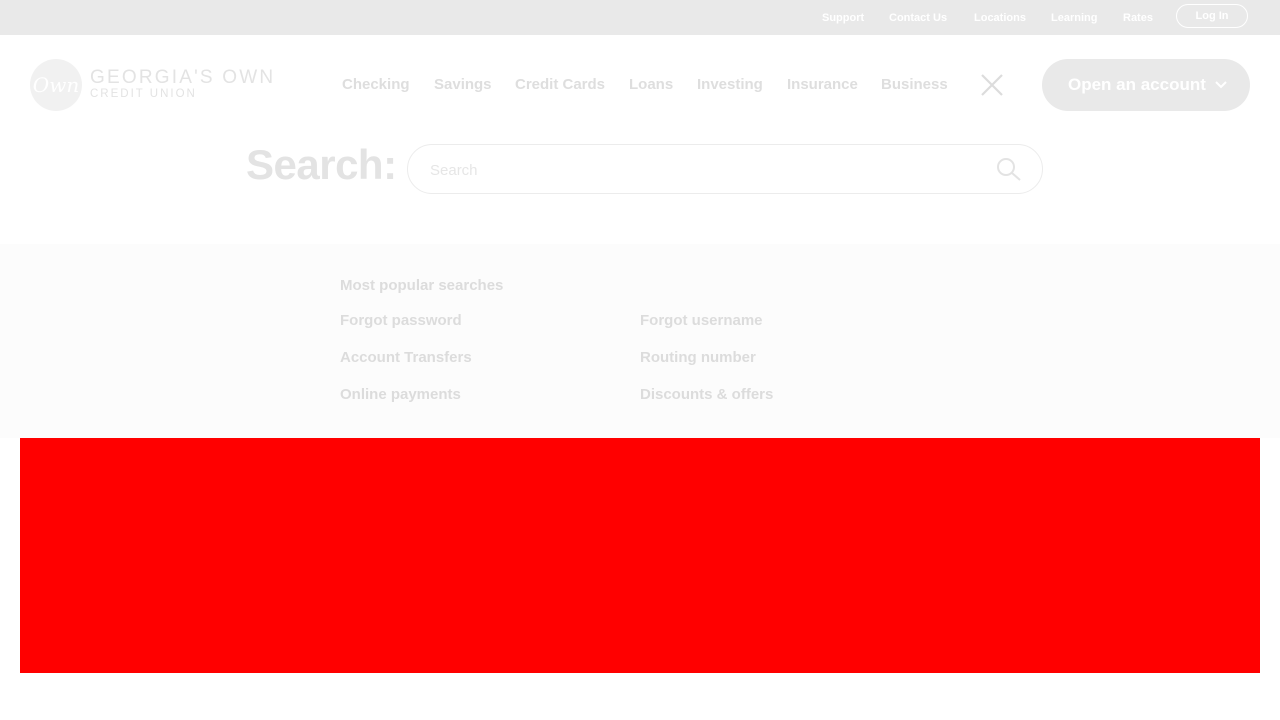 The image size is (1280, 720). Describe the element at coordinates (698, 357) in the screenshot. I see `popular-link-routing-number: Routing number` at that location.